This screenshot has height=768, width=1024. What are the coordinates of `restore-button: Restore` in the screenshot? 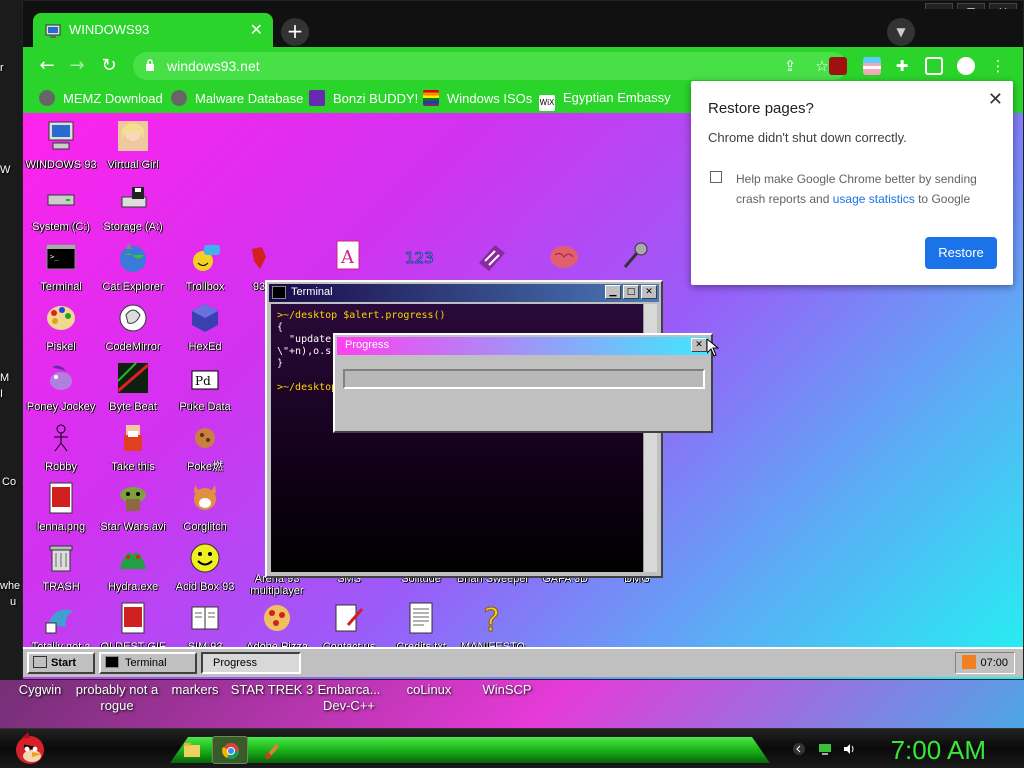 It's located at (961, 253).